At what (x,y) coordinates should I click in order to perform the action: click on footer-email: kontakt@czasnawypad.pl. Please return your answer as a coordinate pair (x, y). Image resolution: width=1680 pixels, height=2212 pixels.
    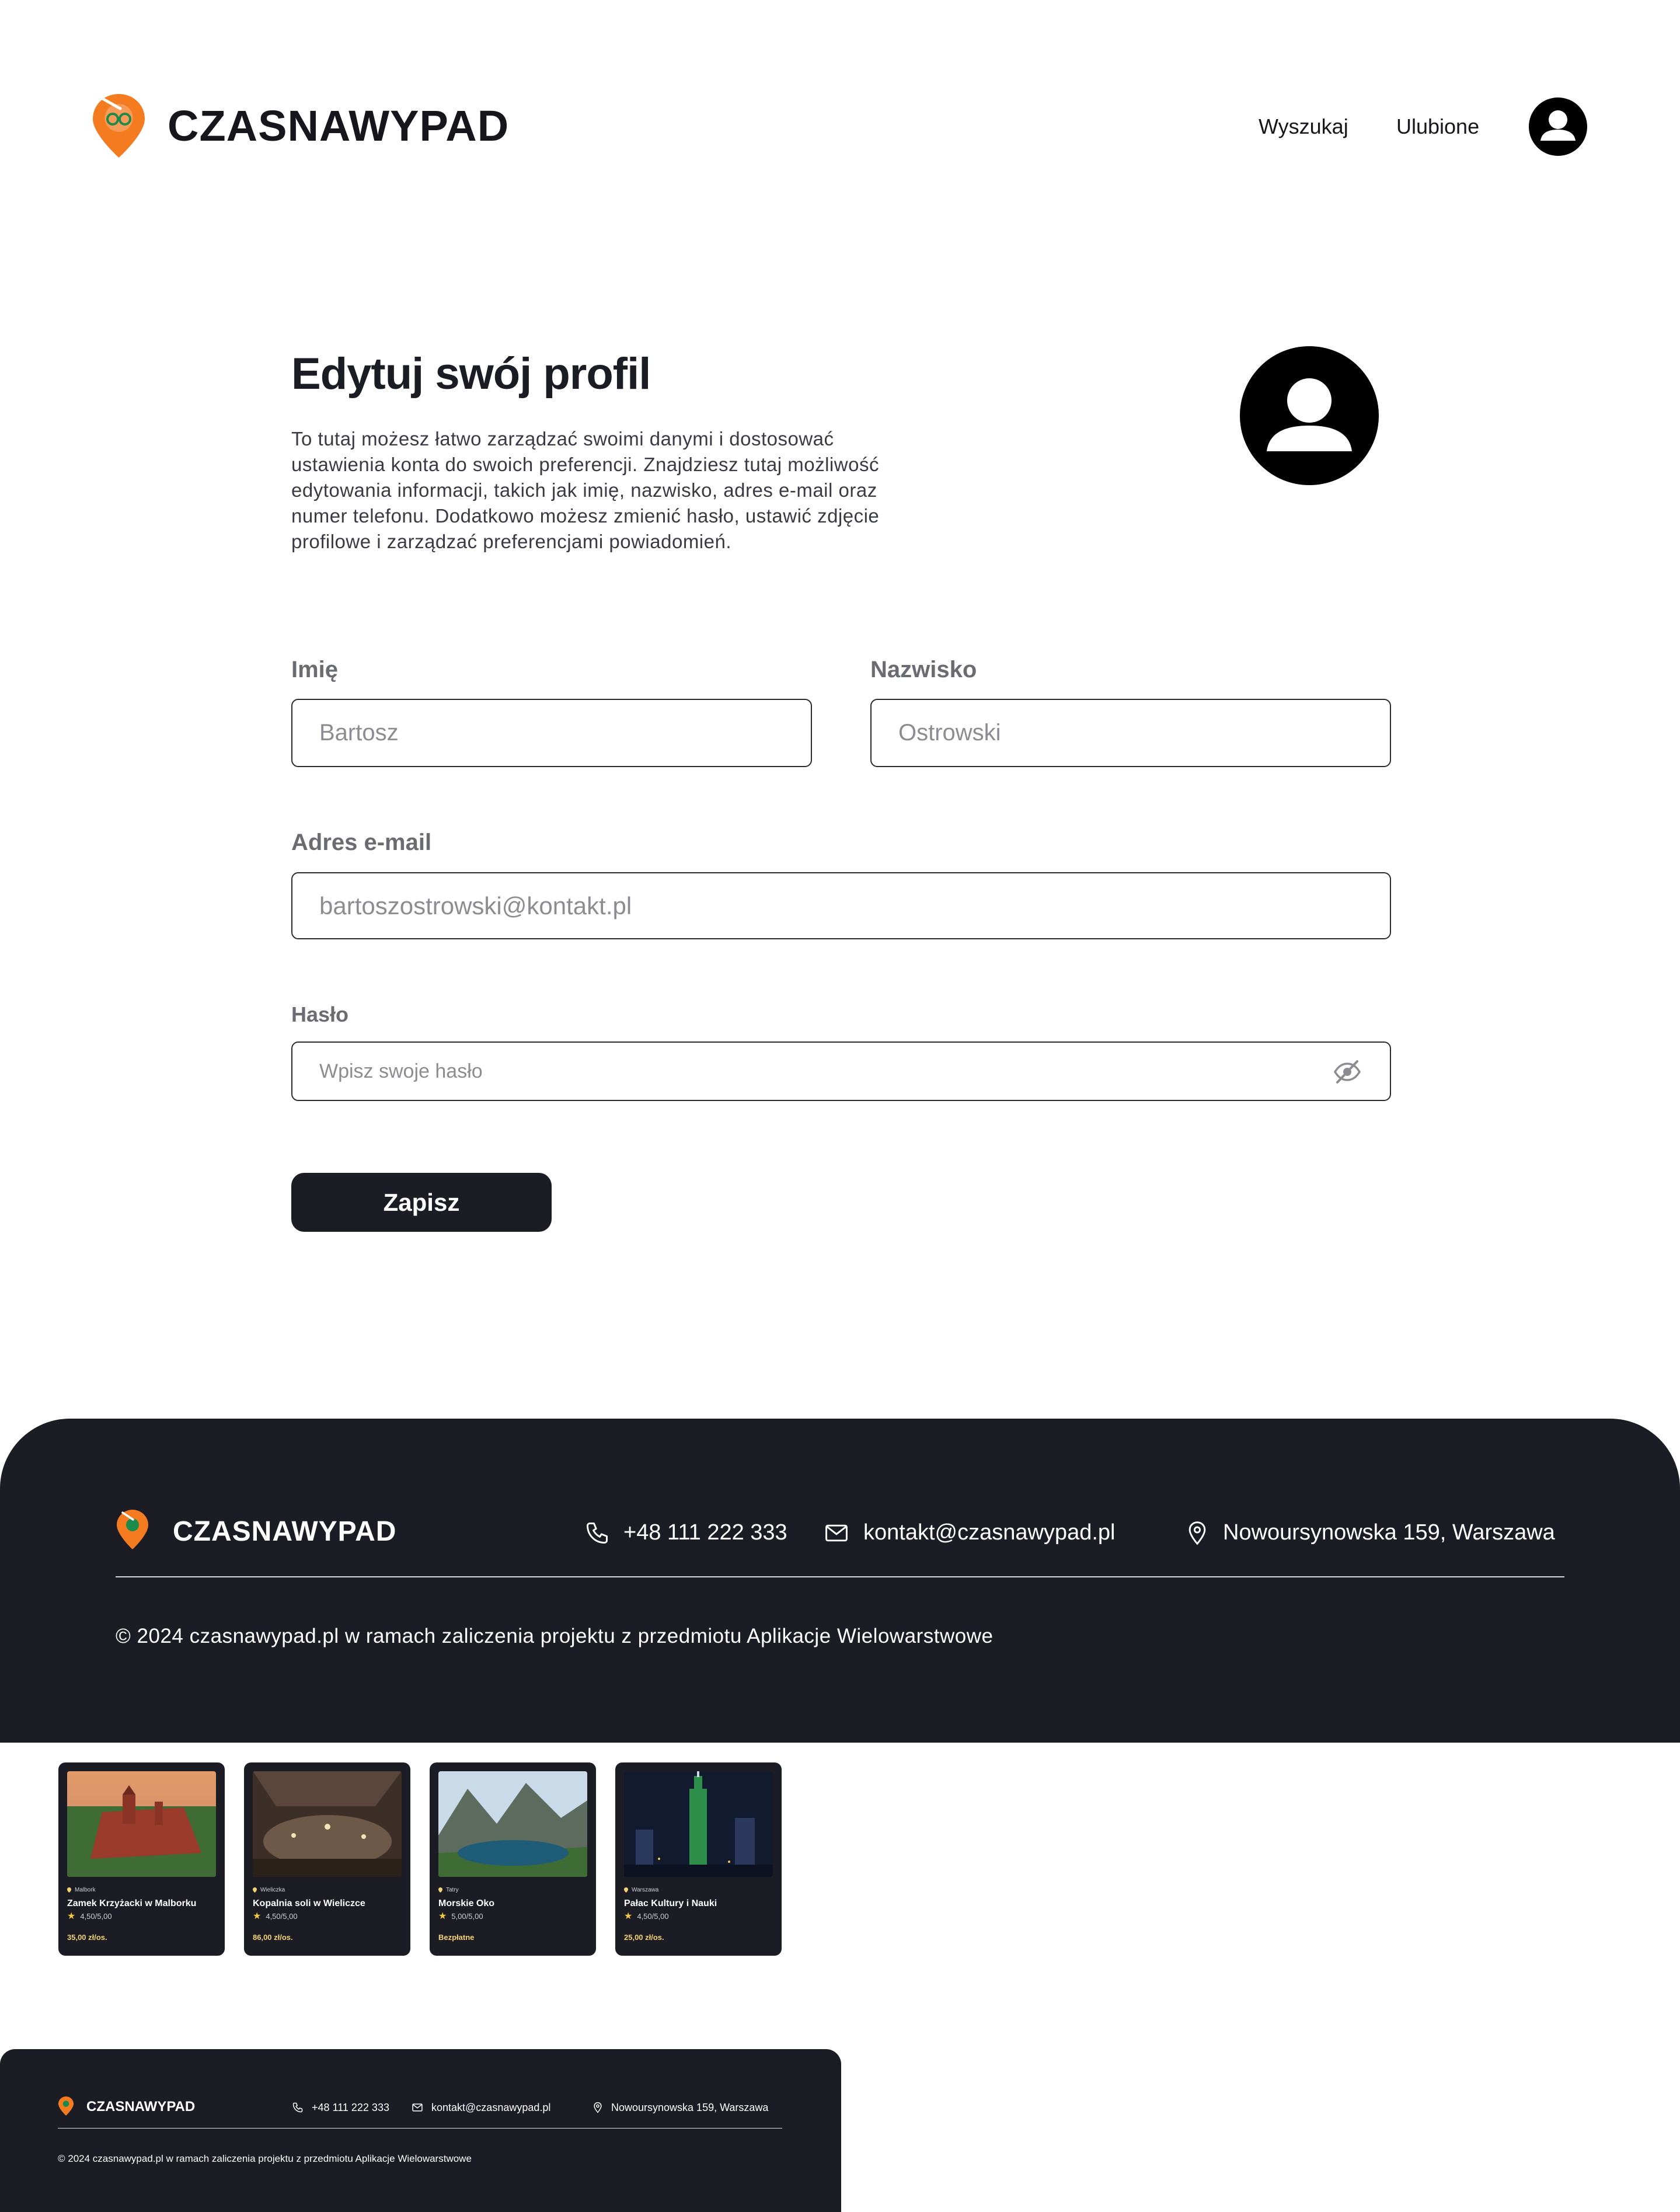
    Looking at the image, I should click on (989, 1532).